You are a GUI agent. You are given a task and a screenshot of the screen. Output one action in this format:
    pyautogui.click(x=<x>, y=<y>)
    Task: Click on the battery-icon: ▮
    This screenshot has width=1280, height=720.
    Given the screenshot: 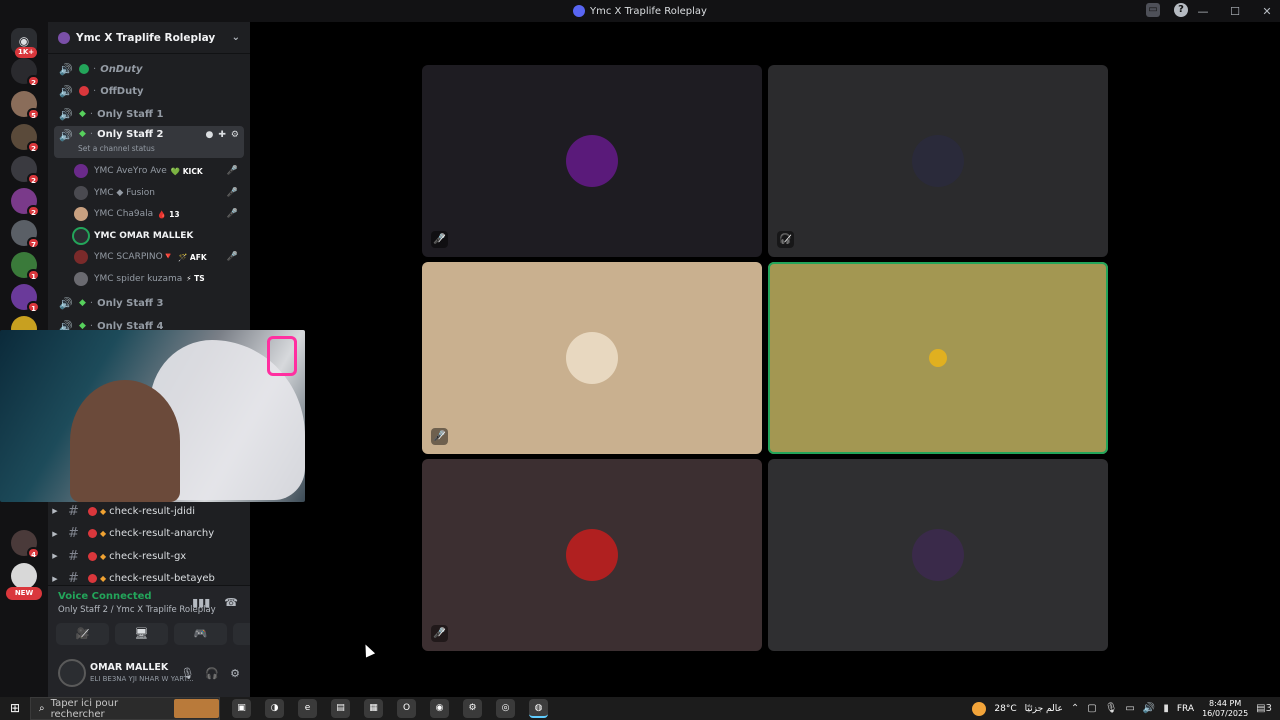 What is the action you would take?
    pyautogui.click(x=1166, y=708)
    